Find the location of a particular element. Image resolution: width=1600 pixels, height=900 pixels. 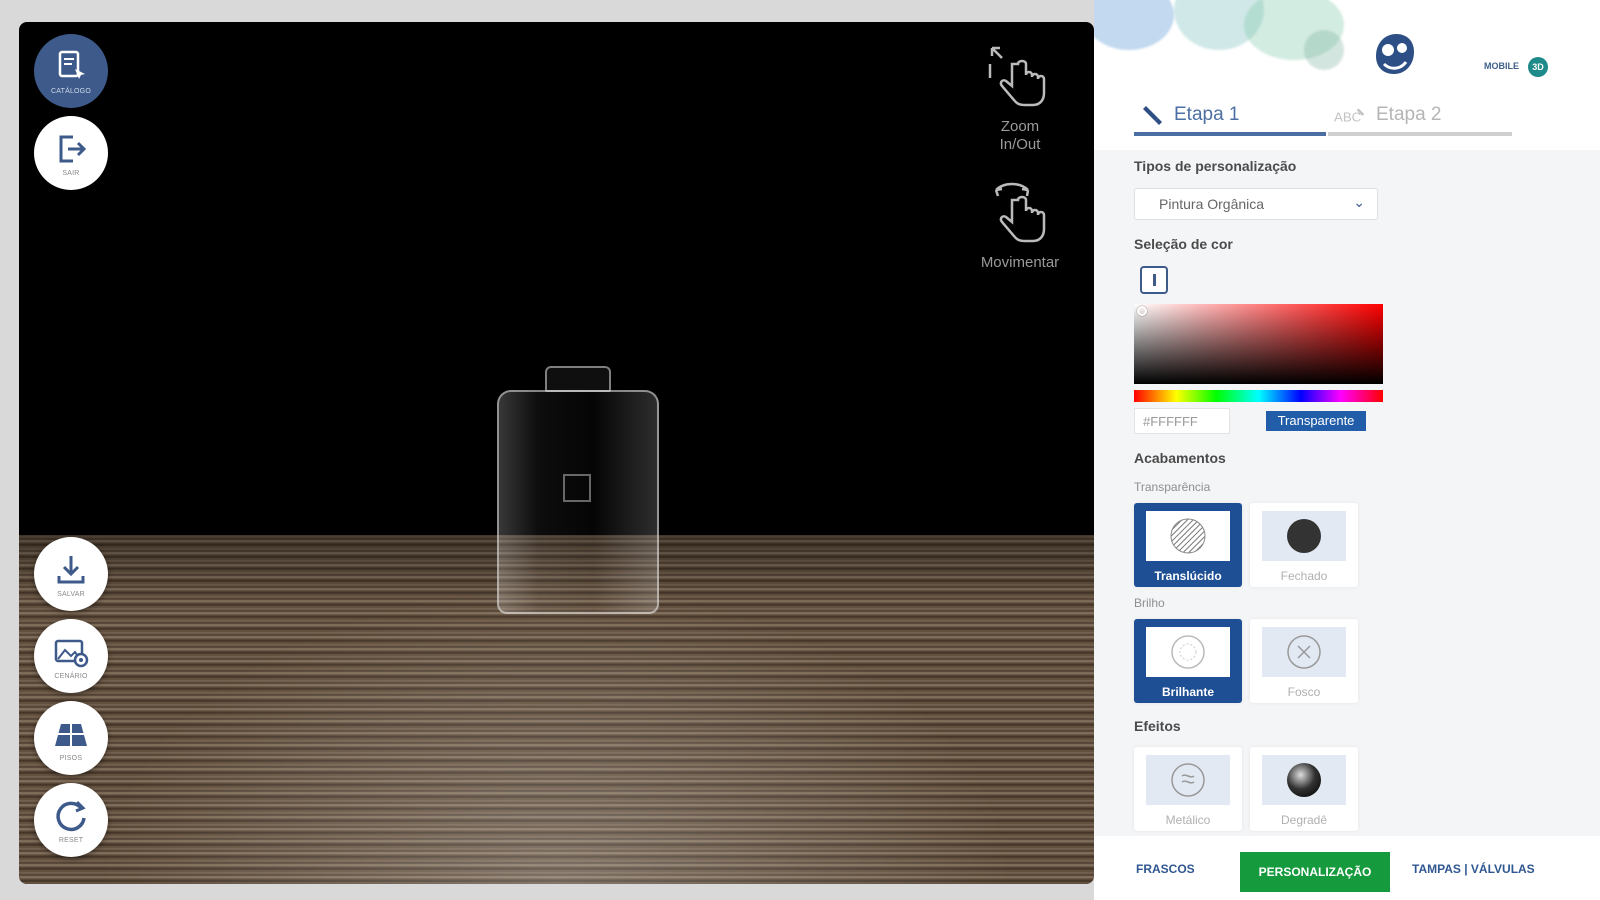

gradient-sphere-icon is located at coordinates (1304, 780).